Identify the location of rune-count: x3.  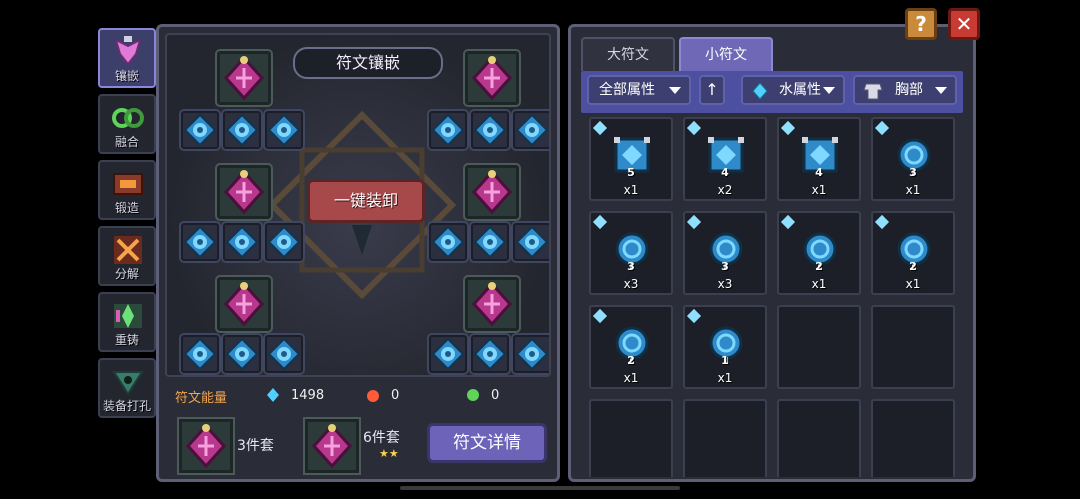
(725, 284).